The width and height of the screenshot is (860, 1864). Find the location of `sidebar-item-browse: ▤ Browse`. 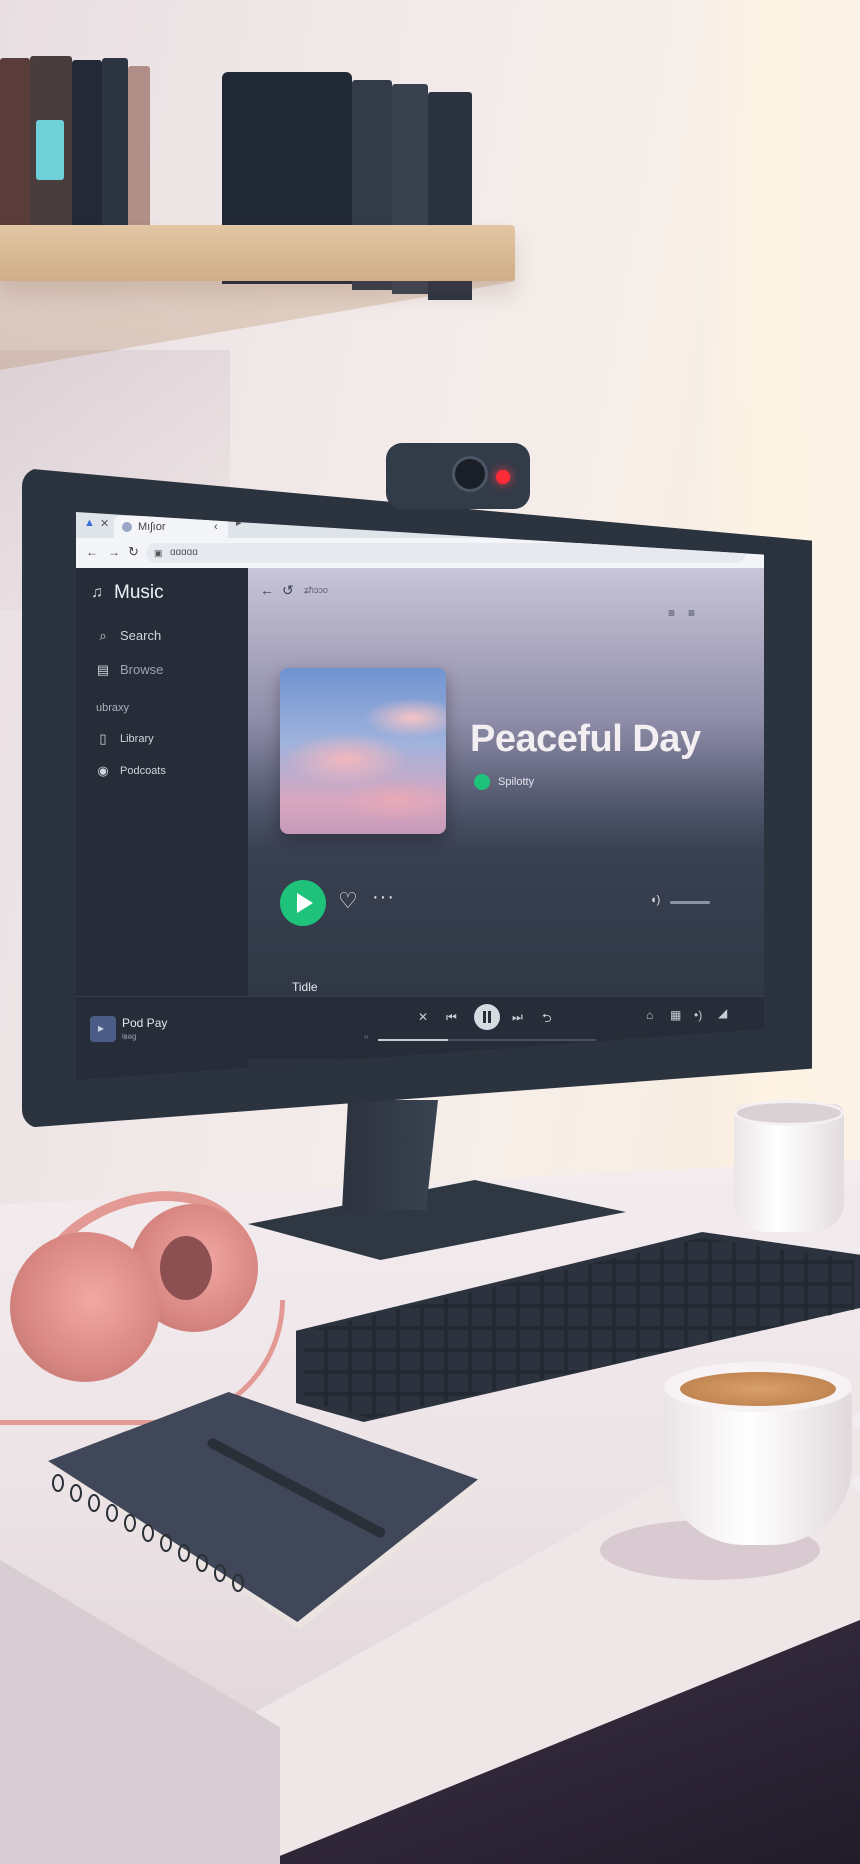

sidebar-item-browse: ▤ Browse is located at coordinates (130, 669).